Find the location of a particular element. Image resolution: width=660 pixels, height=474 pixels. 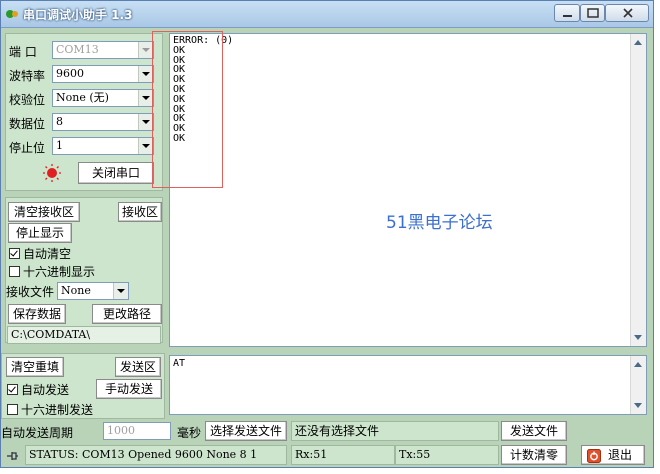

send-controls-panel: 清空重填 发送区 自动发送 手动发送 十六进制发送 is located at coordinates (83, 386).